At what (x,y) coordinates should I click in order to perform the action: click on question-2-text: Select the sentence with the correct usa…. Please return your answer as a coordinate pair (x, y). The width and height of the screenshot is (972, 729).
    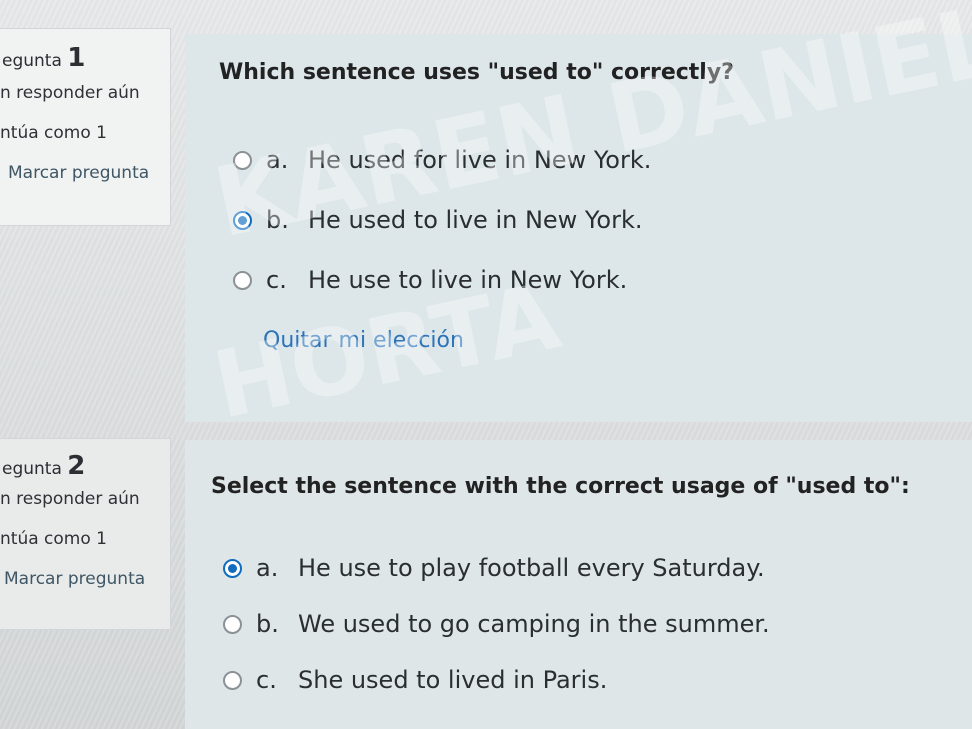
    Looking at the image, I should click on (560, 486).